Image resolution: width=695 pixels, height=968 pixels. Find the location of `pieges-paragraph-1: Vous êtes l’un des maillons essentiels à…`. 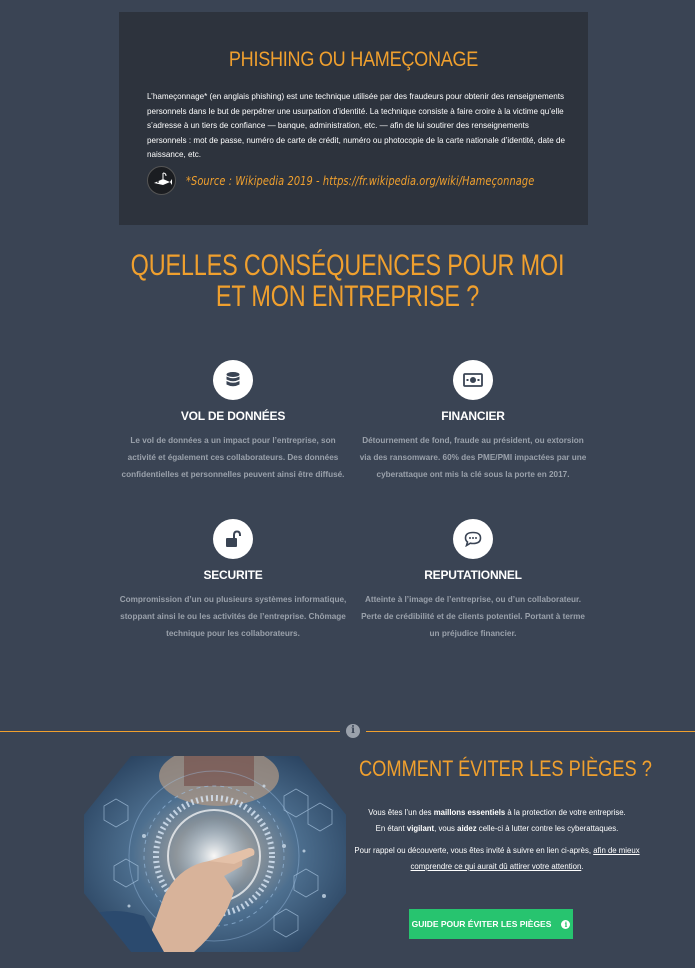

pieges-paragraph-1: Vous êtes l’un des maillons essentiels à… is located at coordinates (497, 813).